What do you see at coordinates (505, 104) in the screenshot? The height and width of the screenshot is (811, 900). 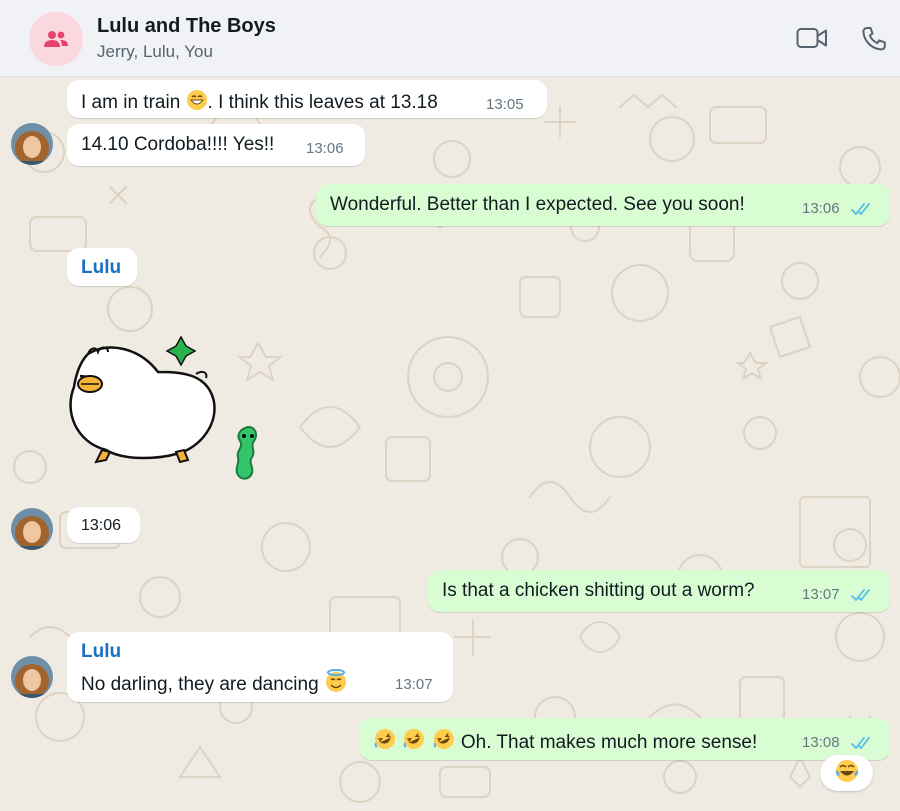 I see `message-time: 13:05` at bounding box center [505, 104].